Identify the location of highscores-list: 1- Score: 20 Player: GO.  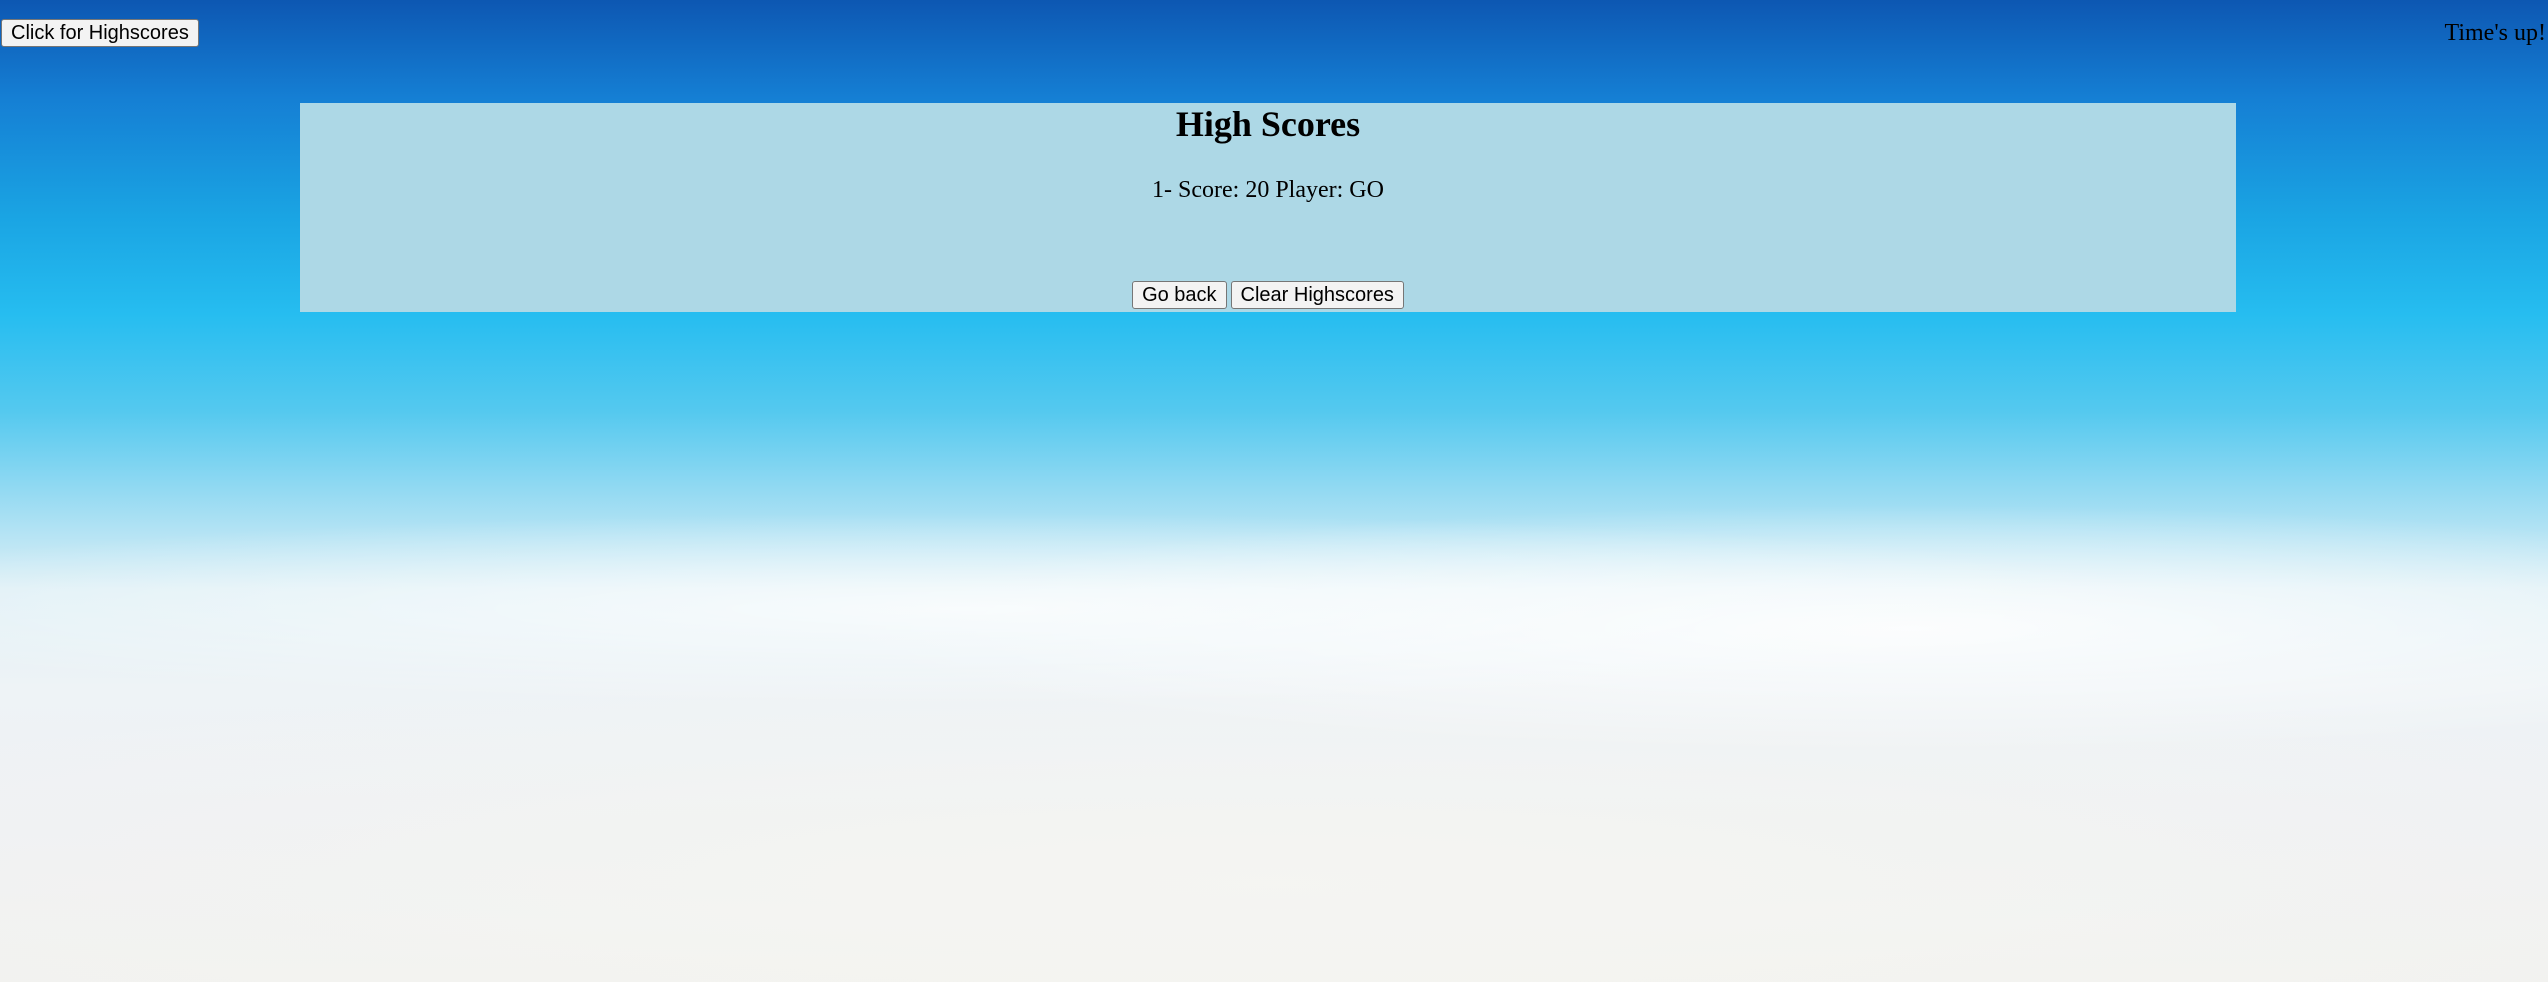
(1268, 190).